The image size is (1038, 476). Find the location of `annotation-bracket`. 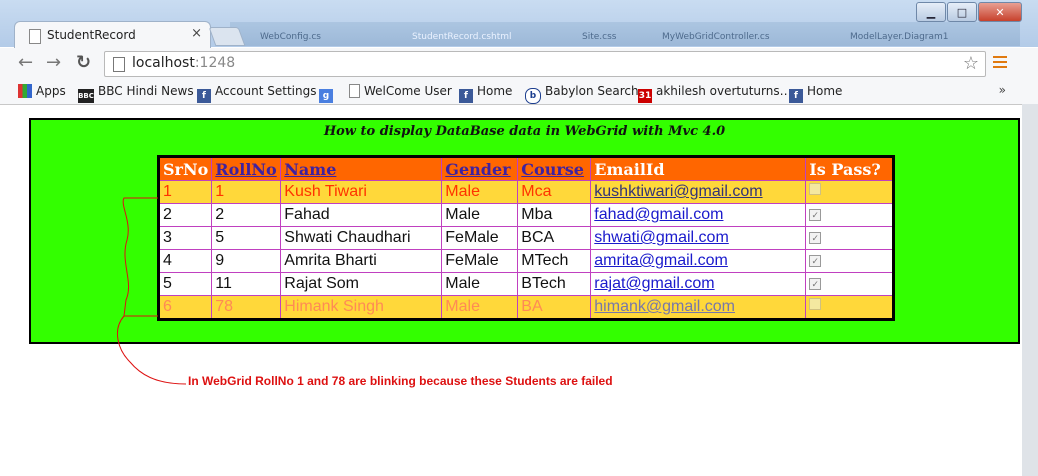

annotation-bracket is located at coordinates (151, 291).